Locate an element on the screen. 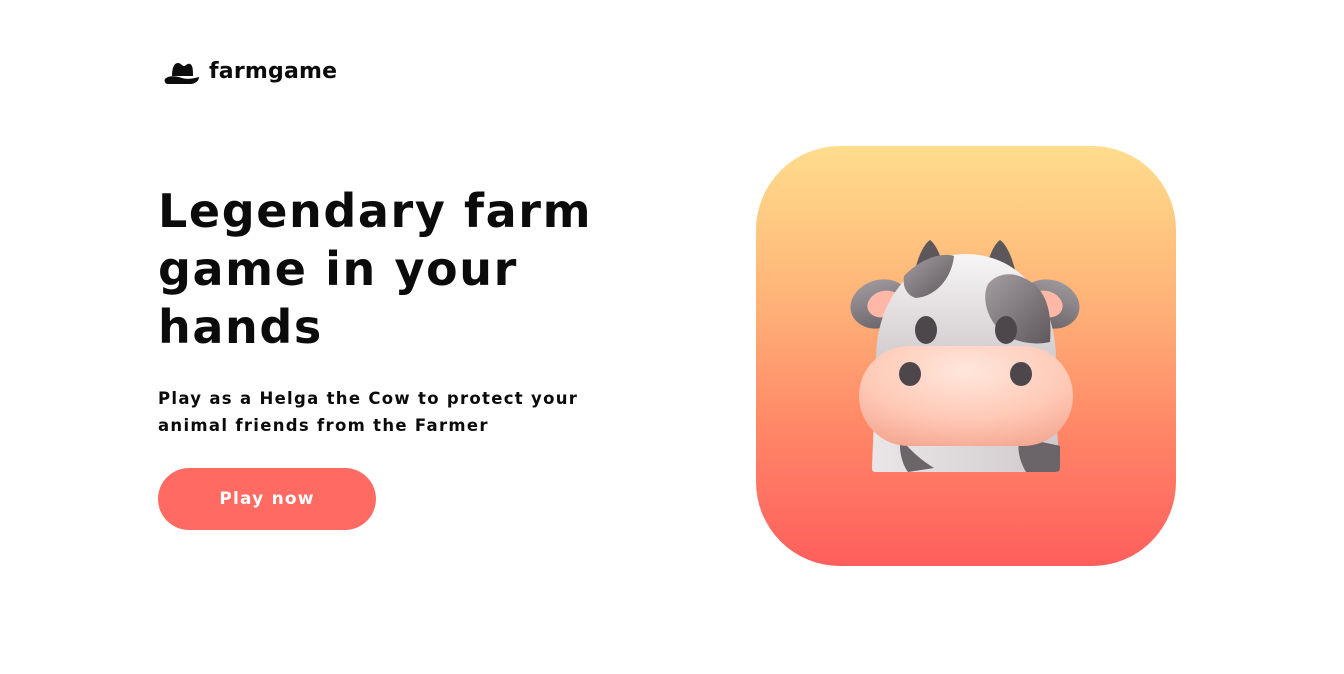  brand-logo-link: farmgame is located at coordinates (250, 72).